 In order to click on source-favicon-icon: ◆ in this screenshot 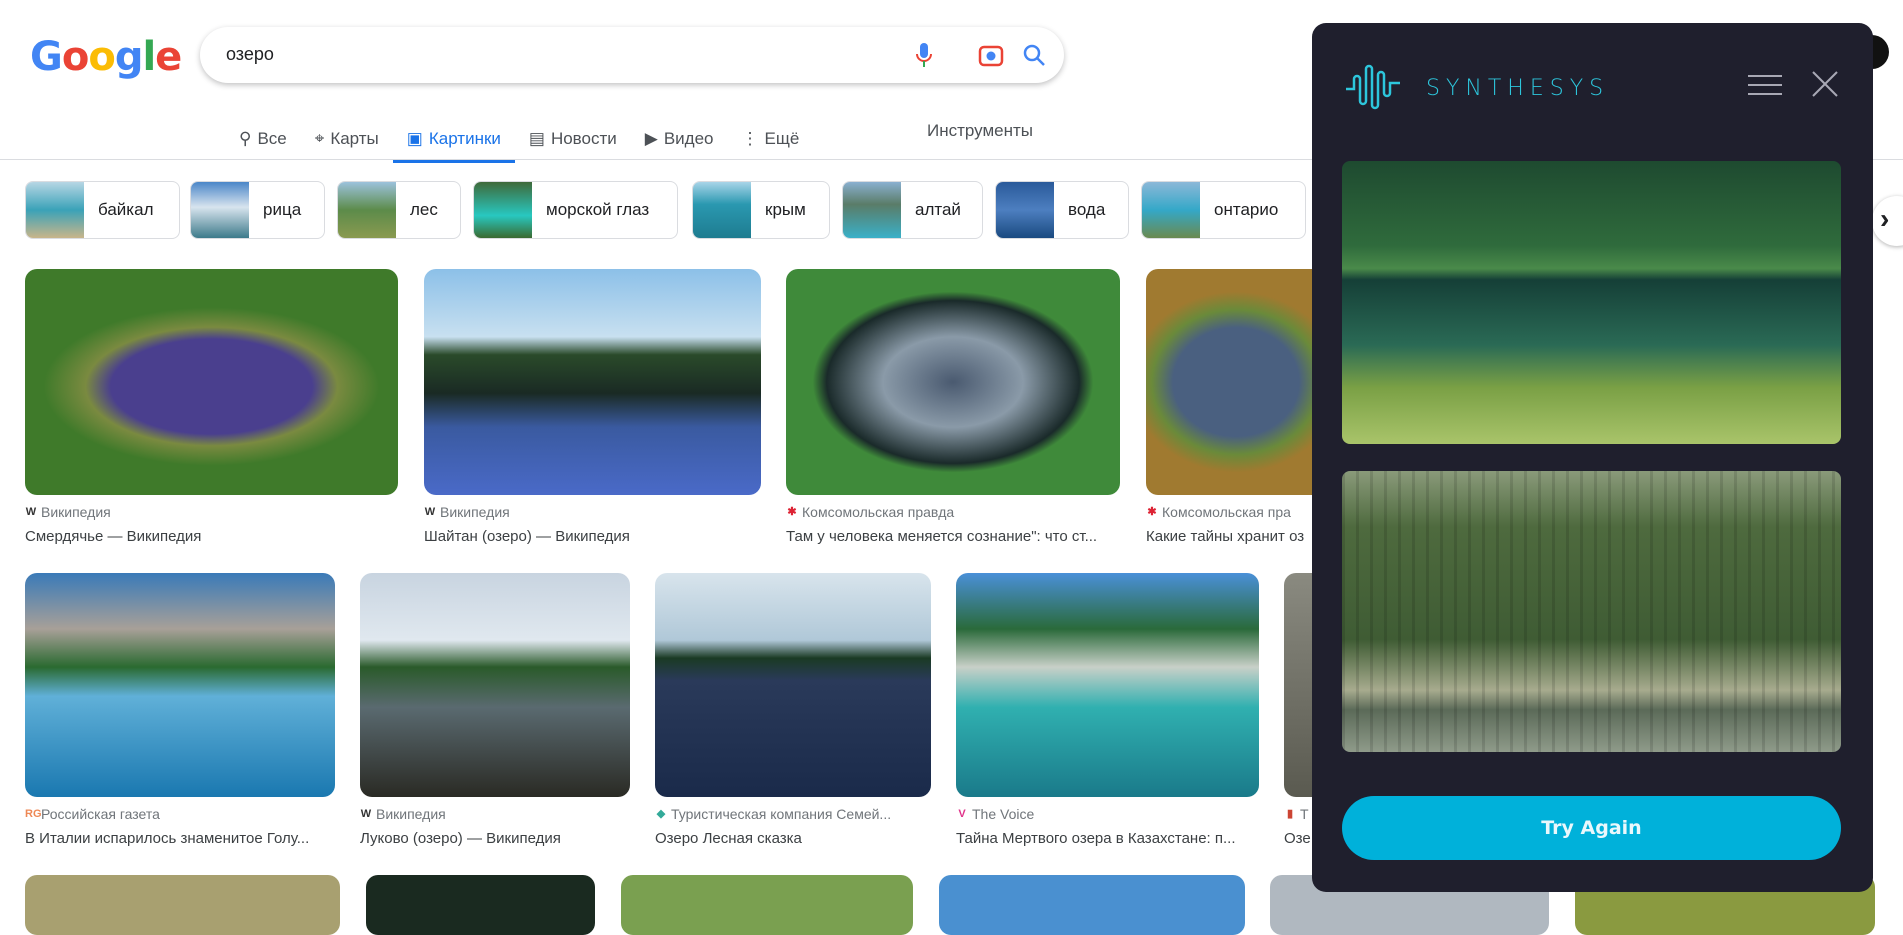, I will do `click(661, 814)`.